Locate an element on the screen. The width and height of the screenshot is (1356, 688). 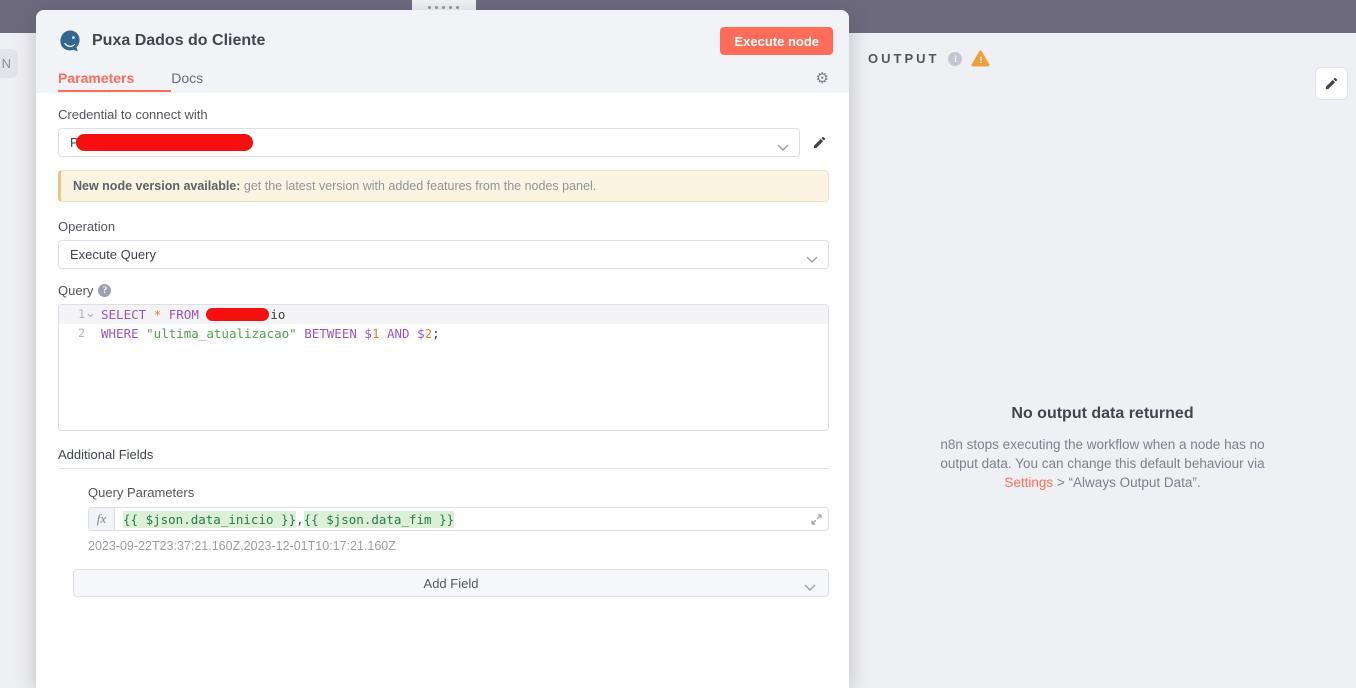
operation-value: Execute Query is located at coordinates (113, 254).